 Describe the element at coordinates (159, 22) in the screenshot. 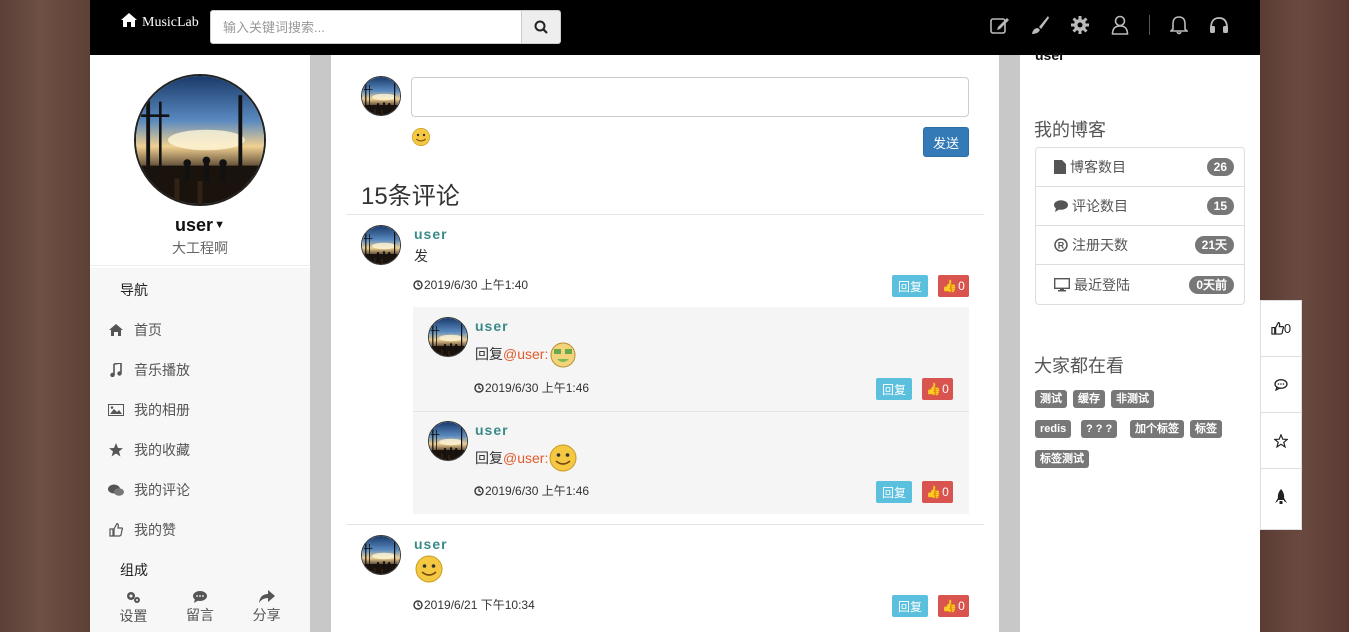

I see `brand-link: MusicLab` at that location.